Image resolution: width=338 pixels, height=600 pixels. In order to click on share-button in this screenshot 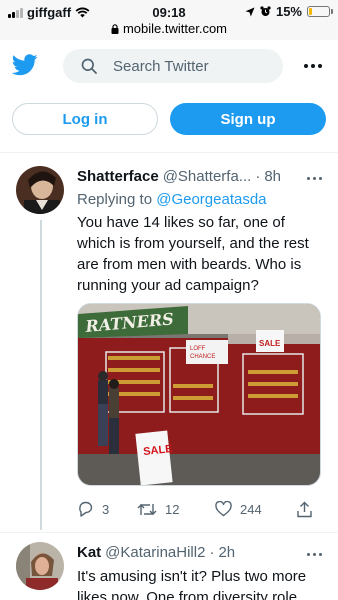, I will do `click(304, 509)`.